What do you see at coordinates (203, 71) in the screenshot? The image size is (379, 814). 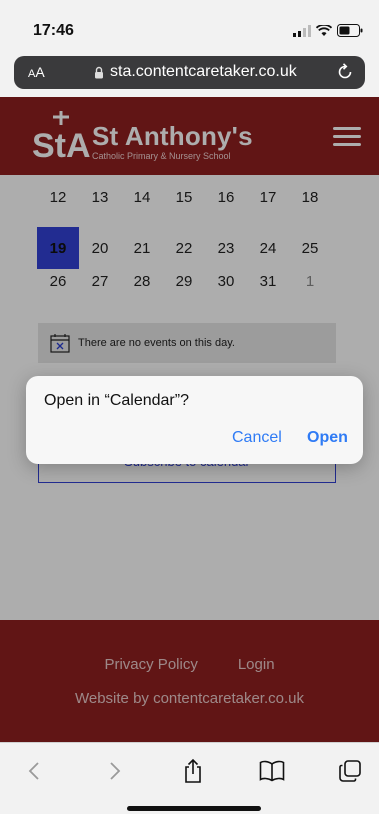 I see `url-text: sta.contentcaretaker.co.uk` at bounding box center [203, 71].